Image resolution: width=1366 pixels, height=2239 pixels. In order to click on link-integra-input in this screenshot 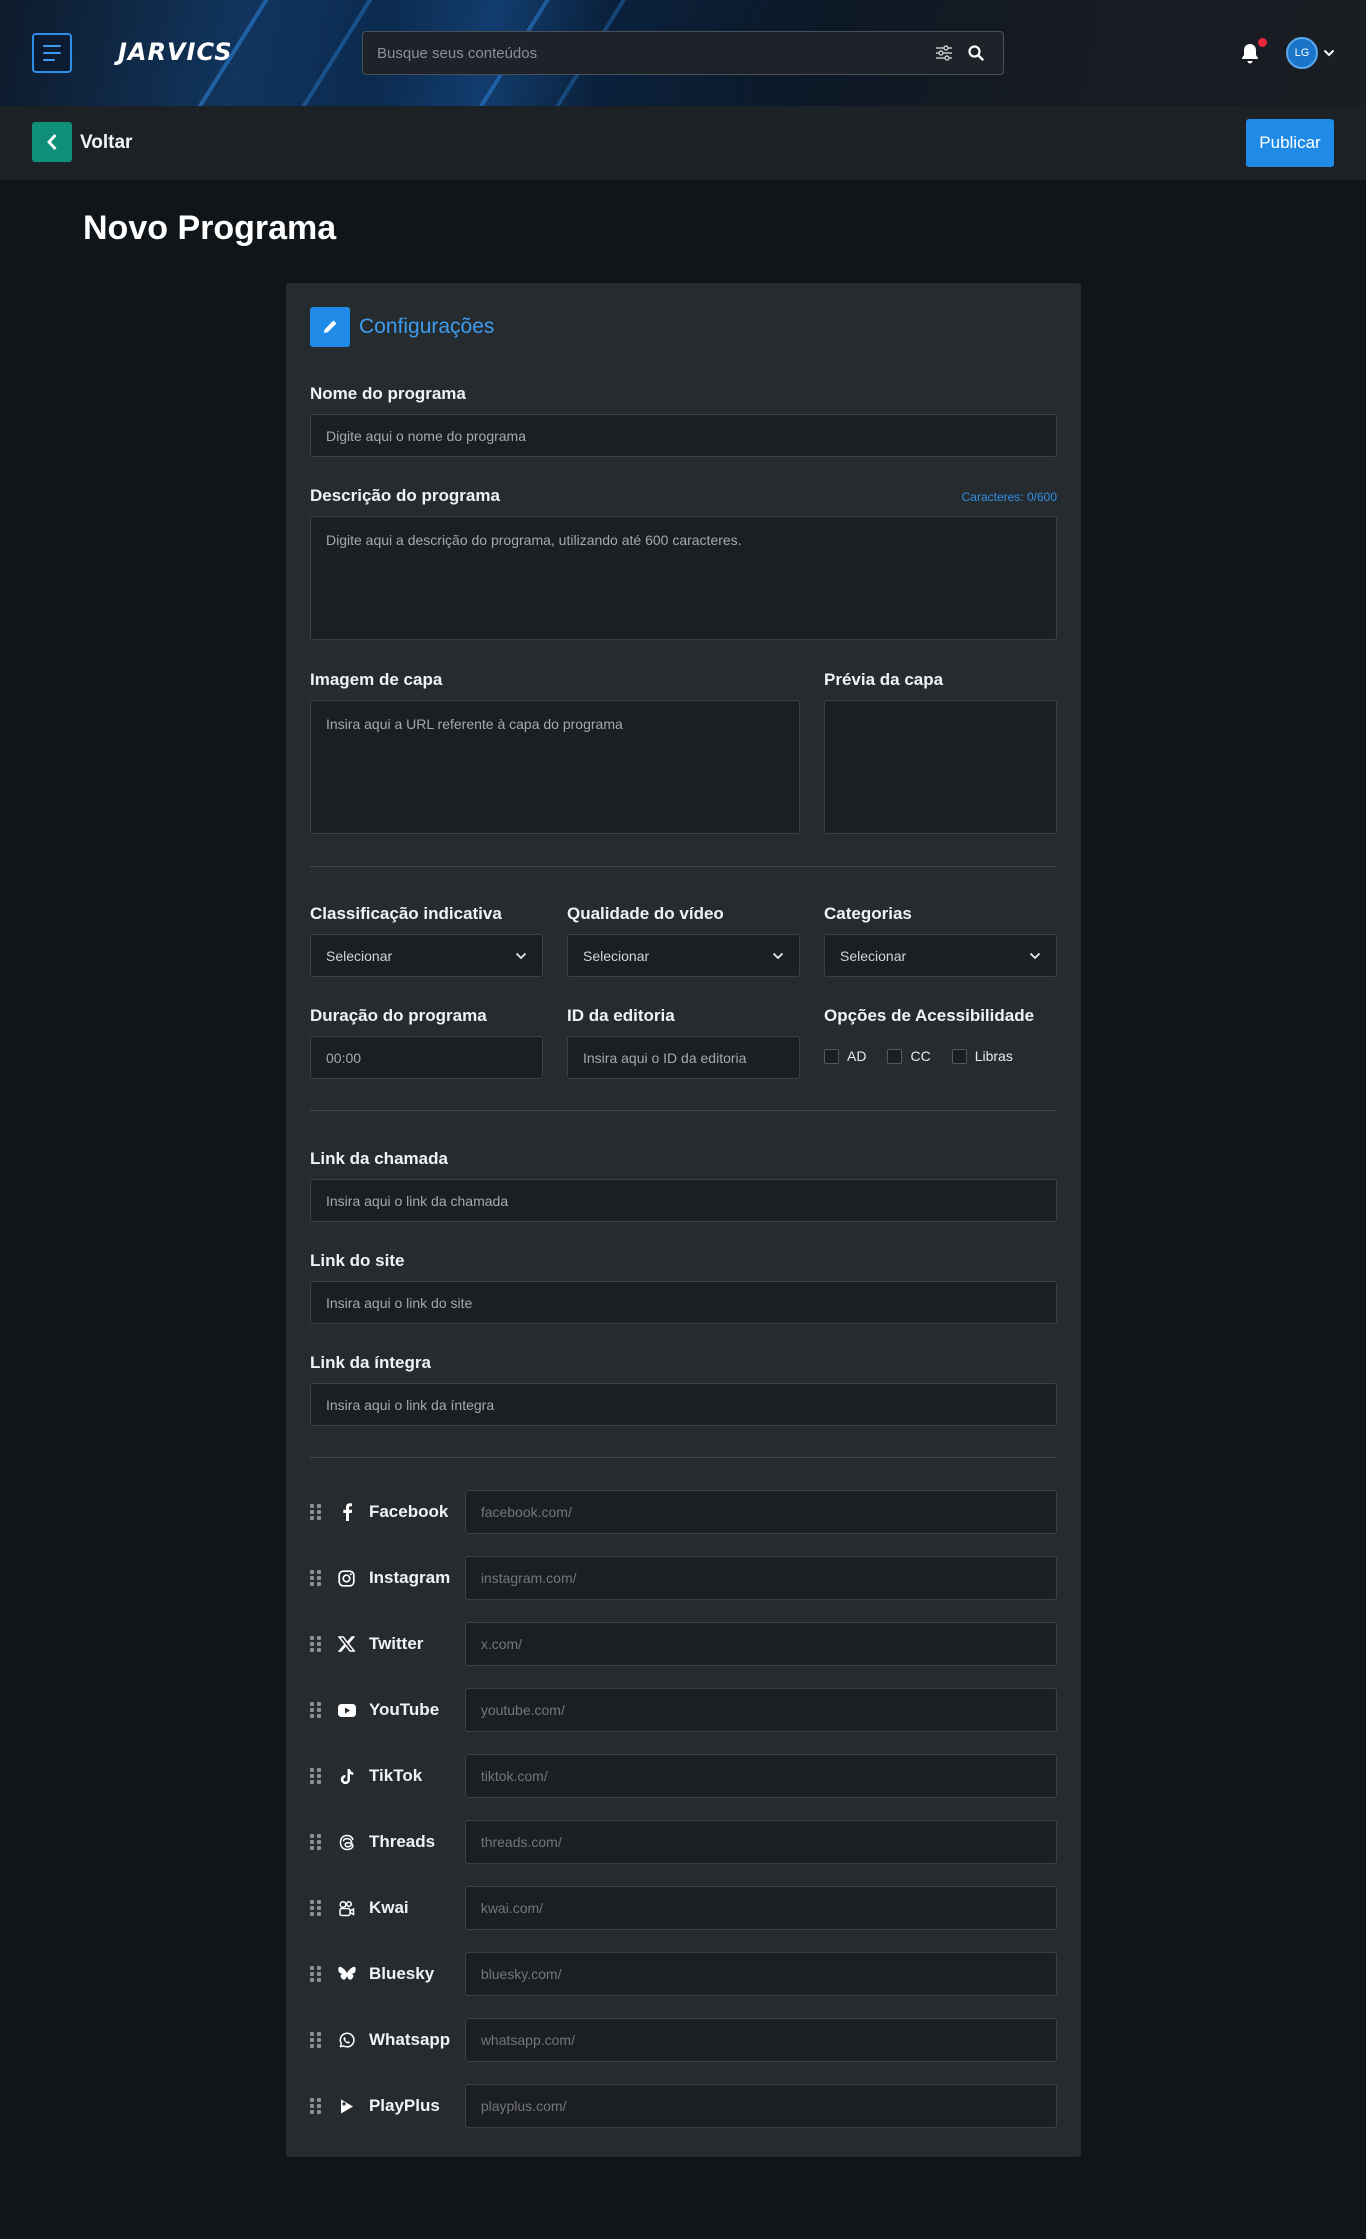, I will do `click(683, 1404)`.